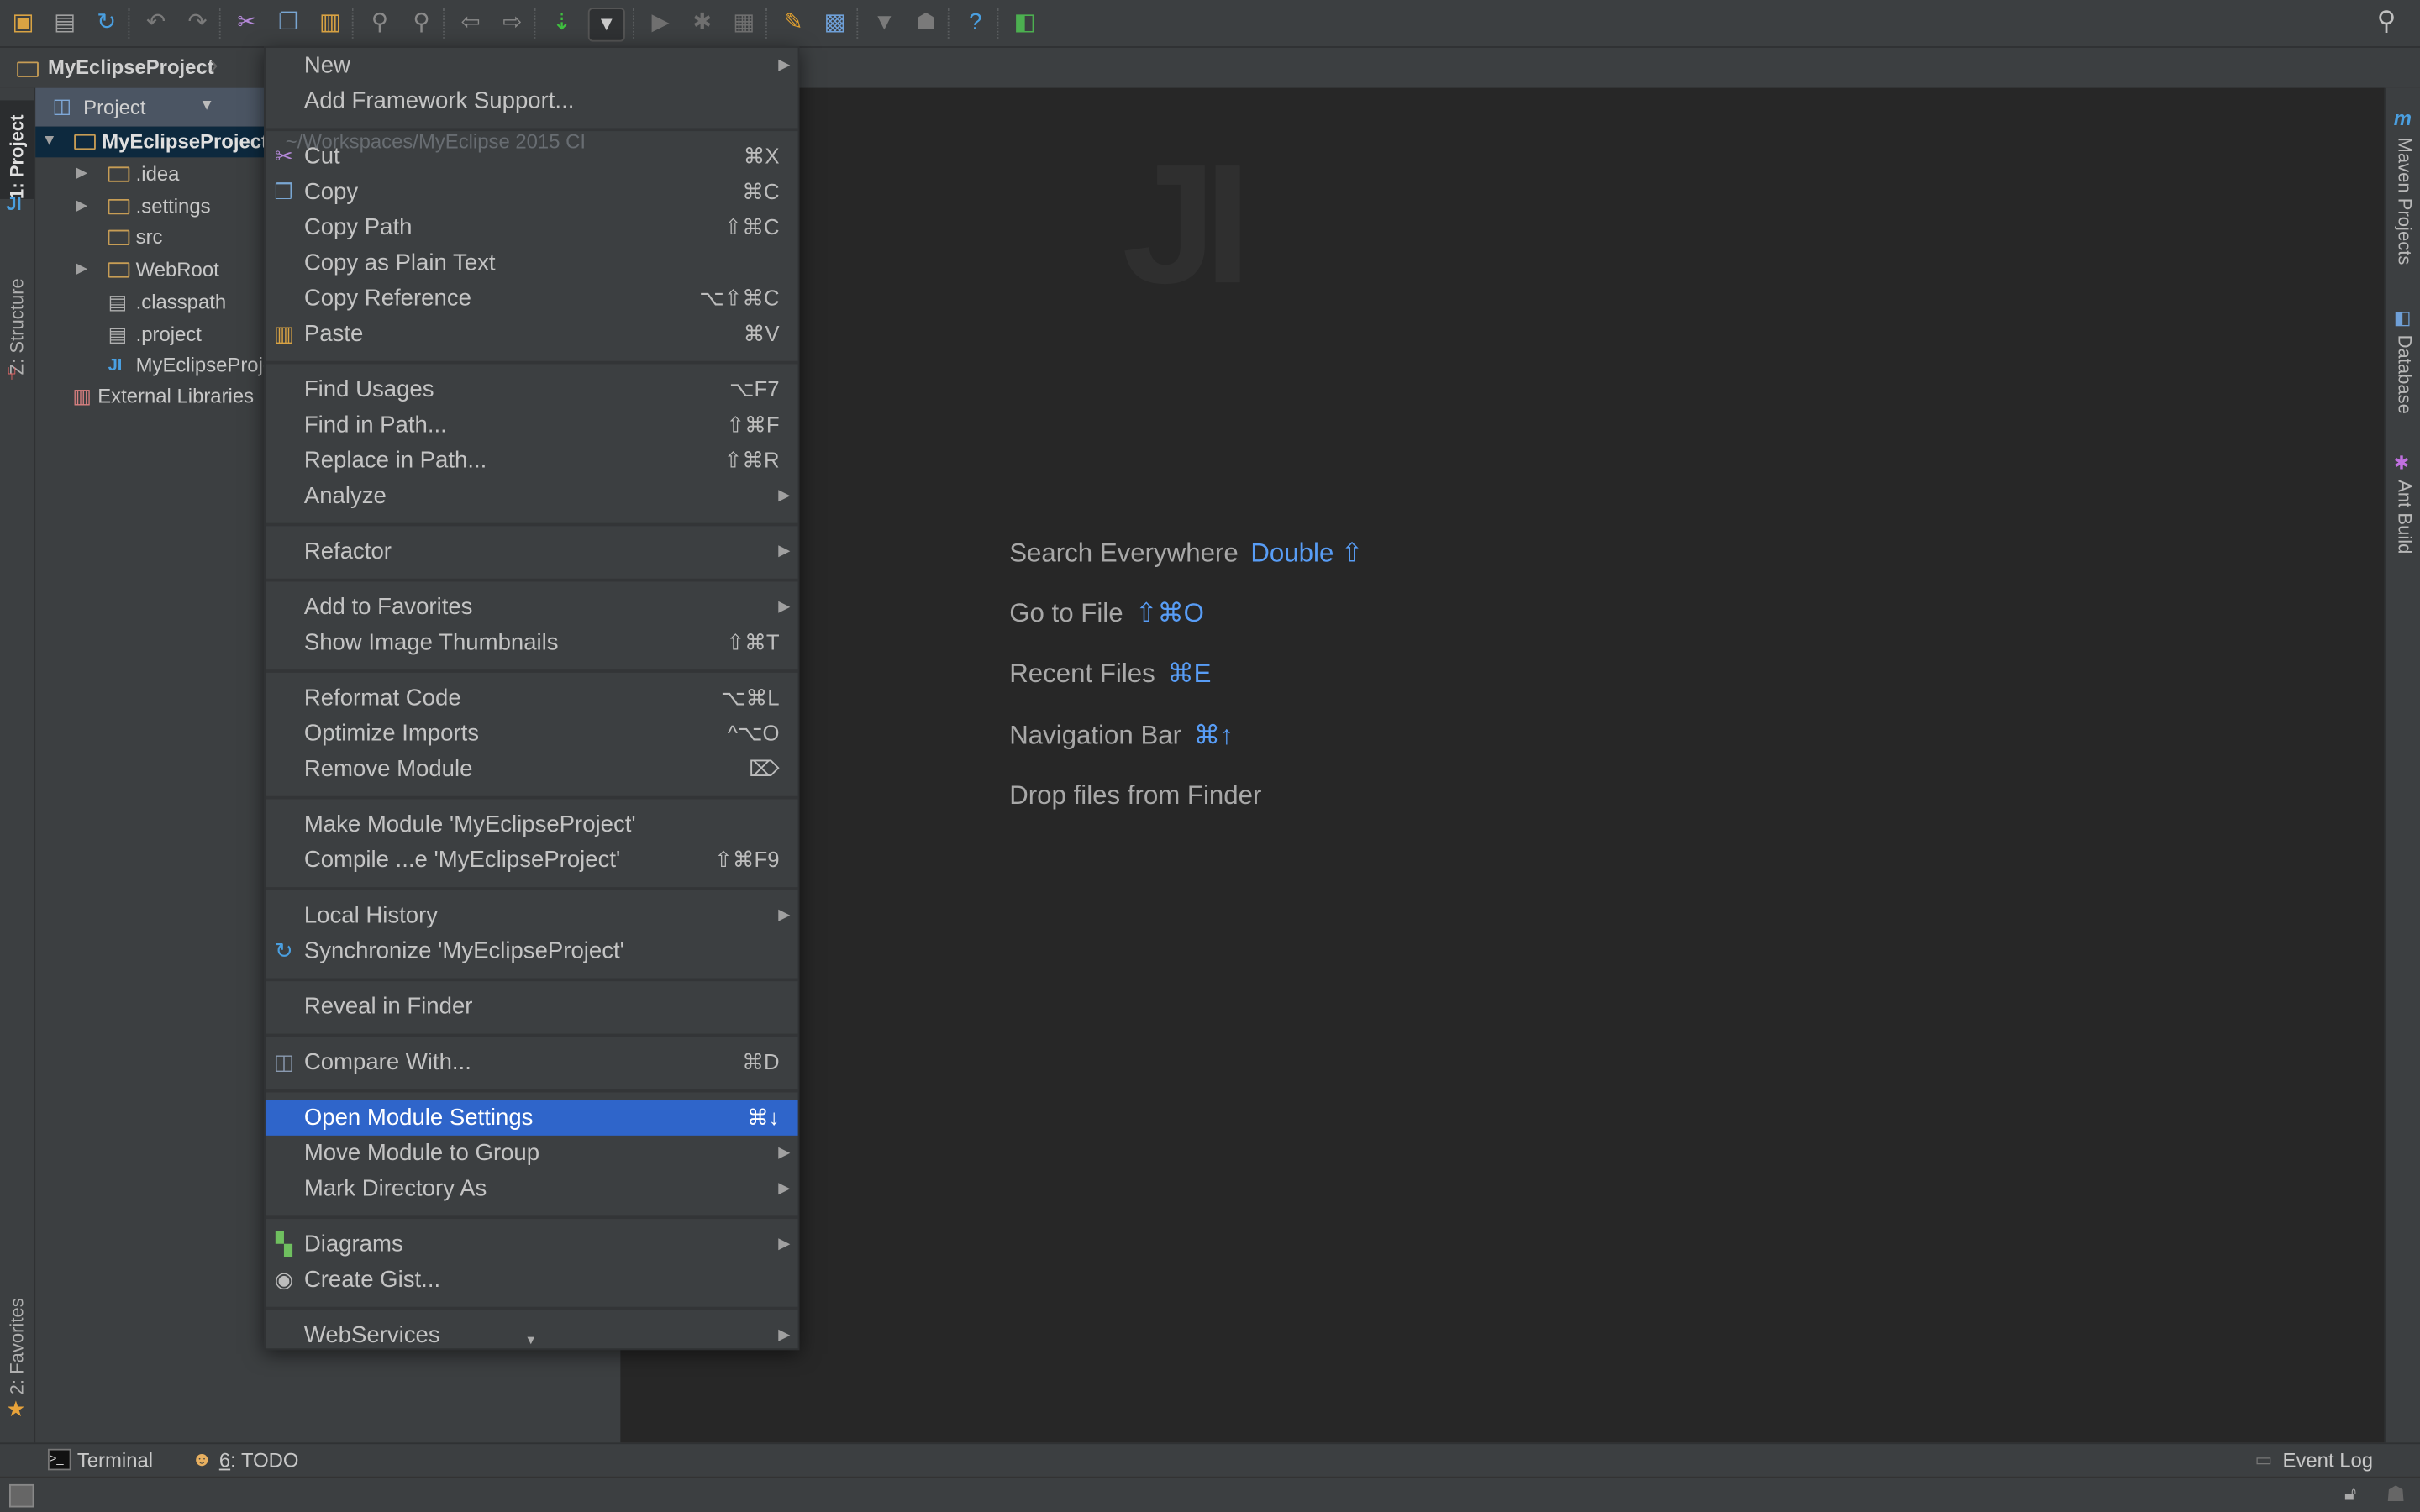  Describe the element at coordinates (379, 23) in the screenshot. I see `find-icon: ⚲` at that location.